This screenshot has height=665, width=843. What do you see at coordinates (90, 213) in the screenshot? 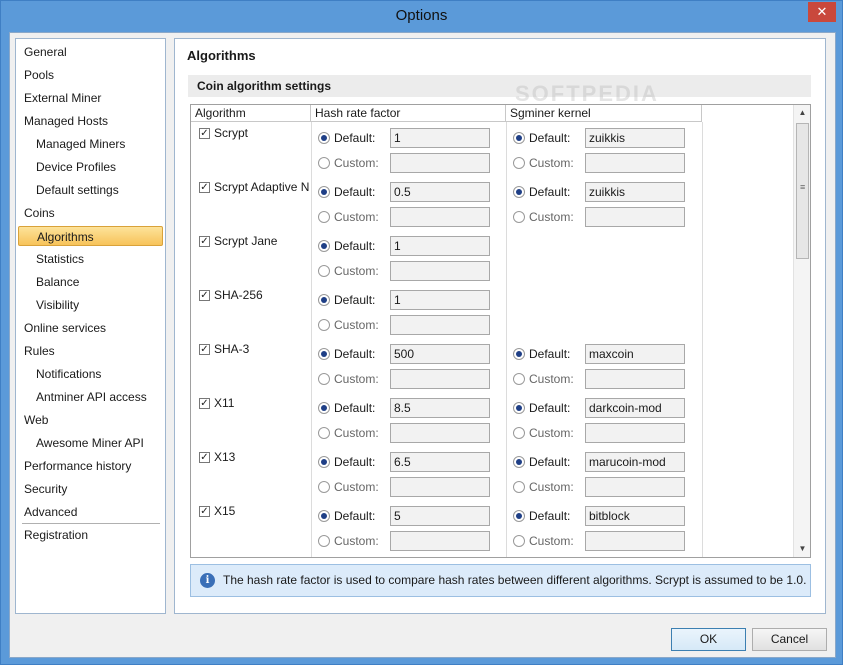
I see `sidebar-item-coins: Coins` at bounding box center [90, 213].